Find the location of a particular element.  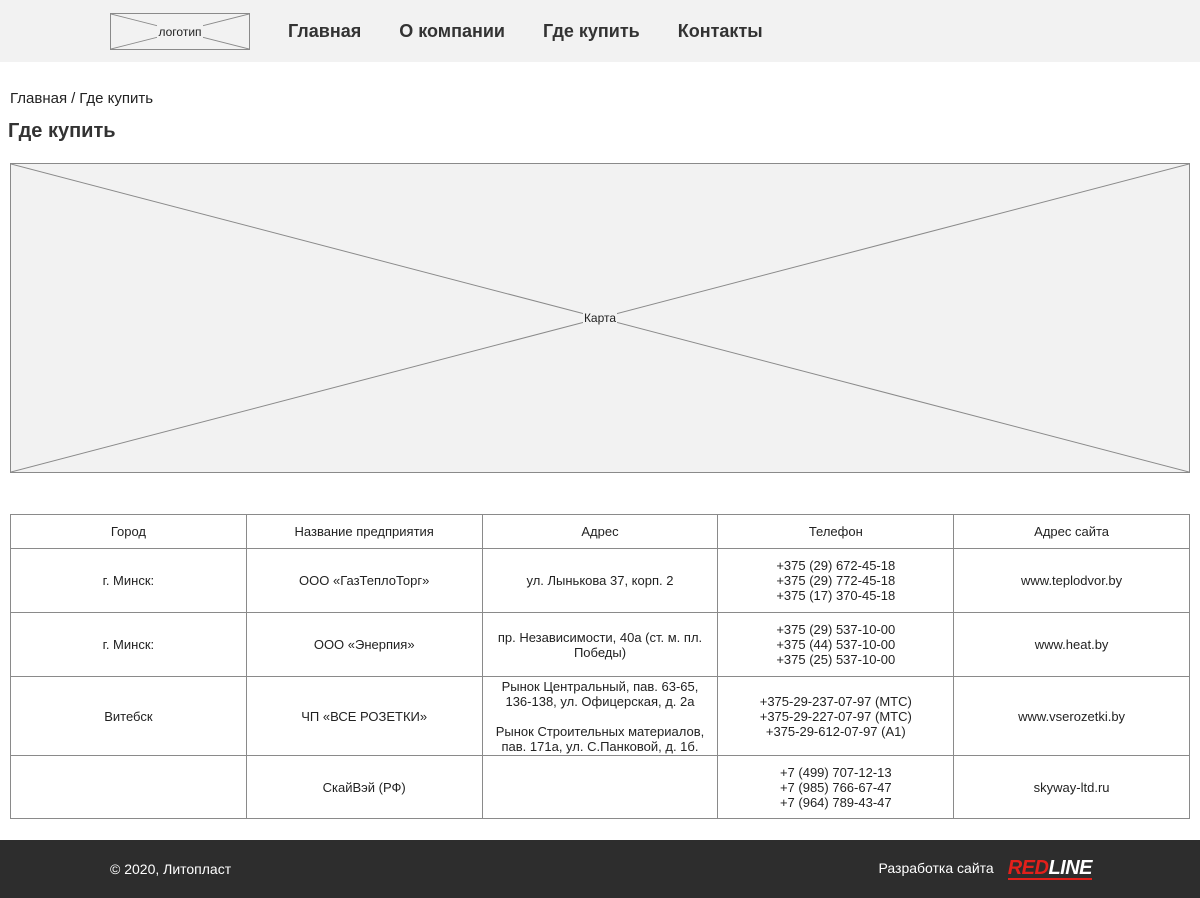

column-header-city: Город is located at coordinates (128, 531).